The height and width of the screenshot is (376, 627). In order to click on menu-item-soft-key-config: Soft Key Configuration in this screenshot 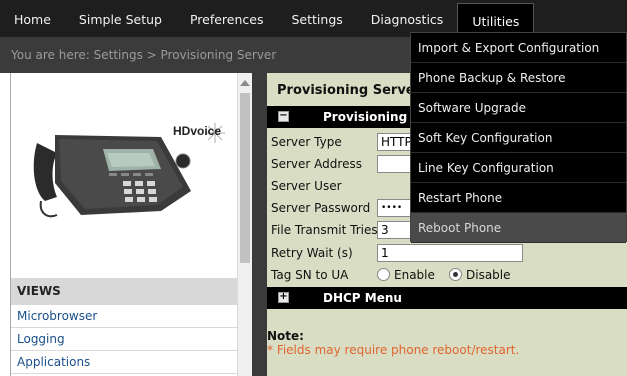, I will do `click(518, 138)`.